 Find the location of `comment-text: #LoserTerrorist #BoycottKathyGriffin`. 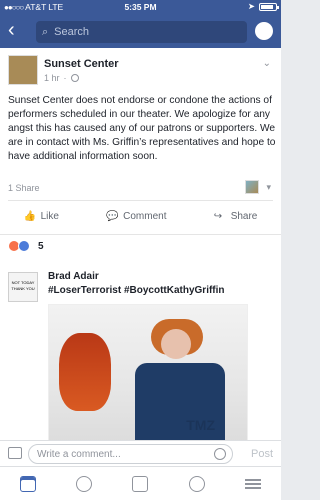

comment-text: #LoserTerrorist #BoycottKathyGriffin is located at coordinates (136, 290).